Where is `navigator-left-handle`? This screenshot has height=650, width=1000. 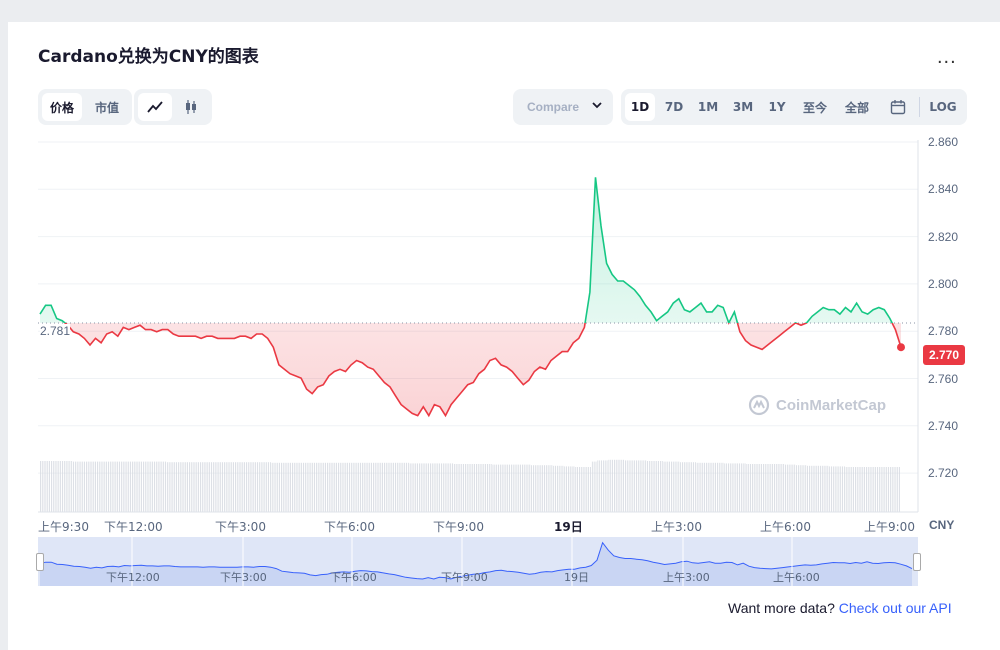 navigator-left-handle is located at coordinates (40, 562).